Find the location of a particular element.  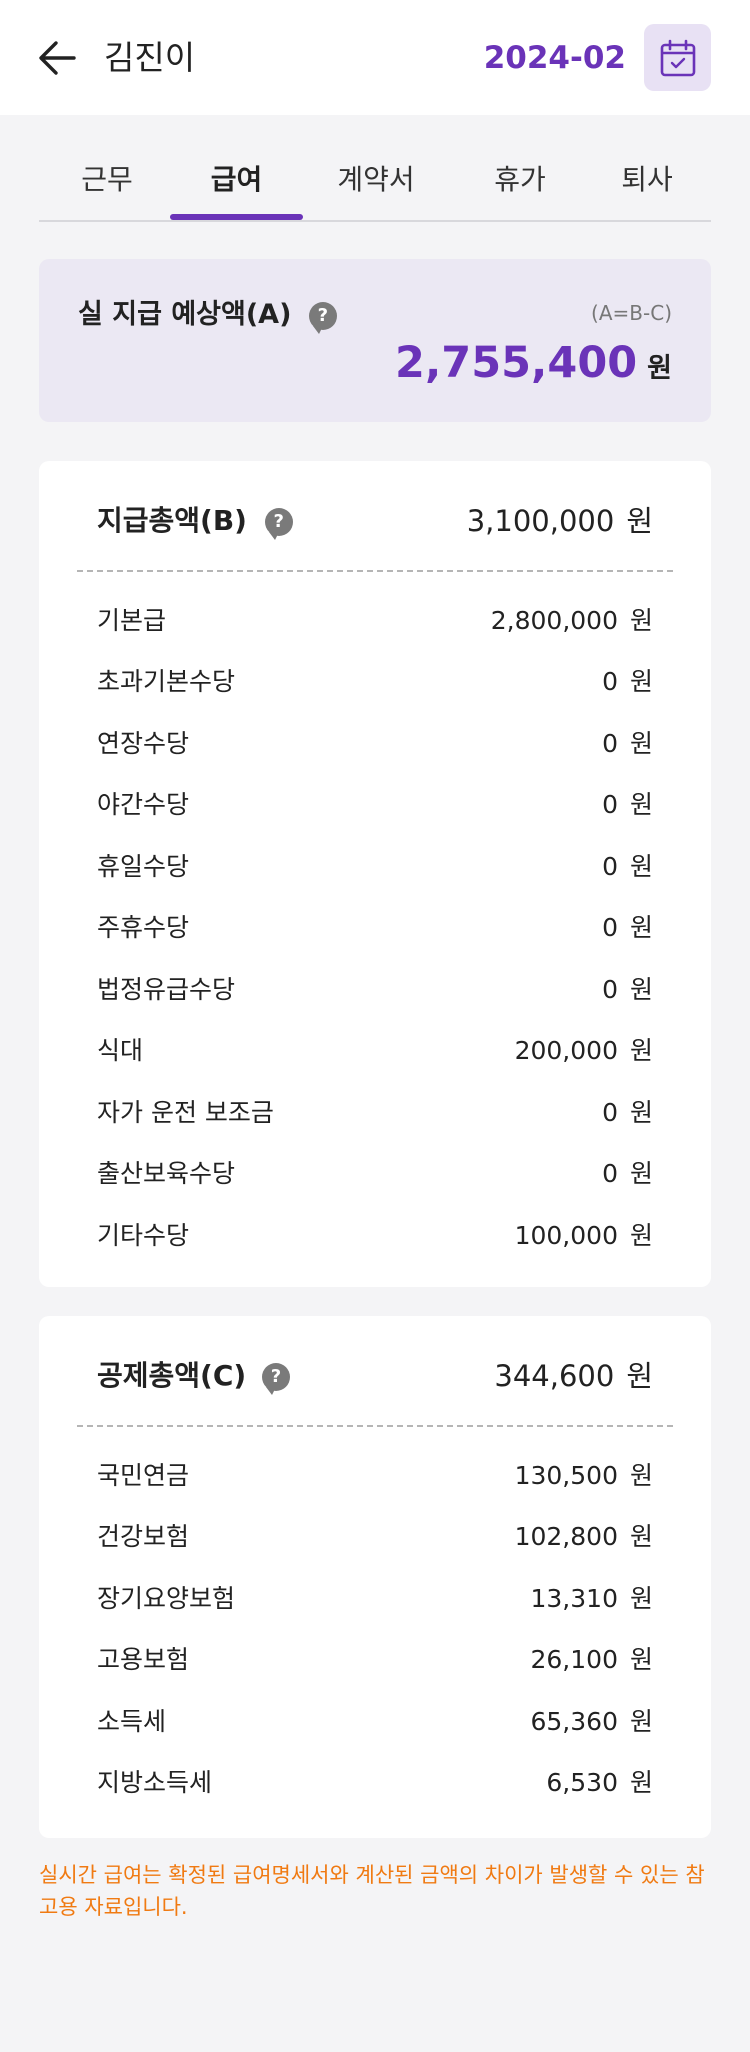

item-label: 기본급 is located at coordinates (132, 620).